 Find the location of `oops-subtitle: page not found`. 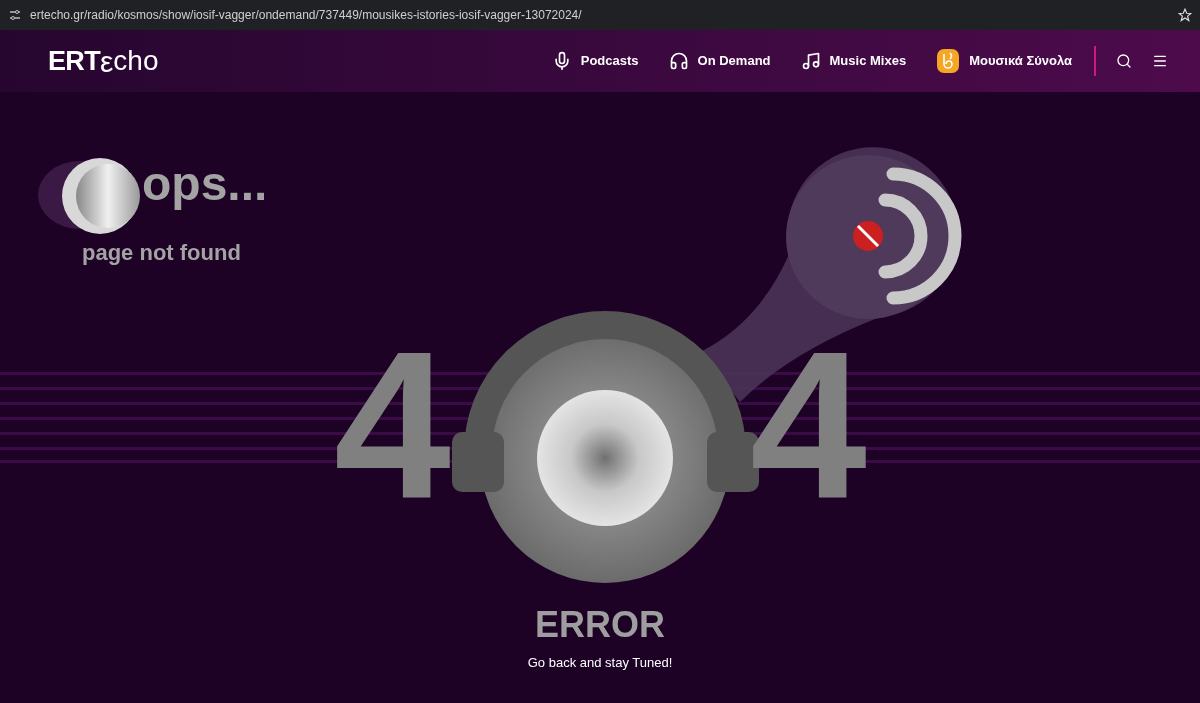

oops-subtitle: page not found is located at coordinates (161, 253).